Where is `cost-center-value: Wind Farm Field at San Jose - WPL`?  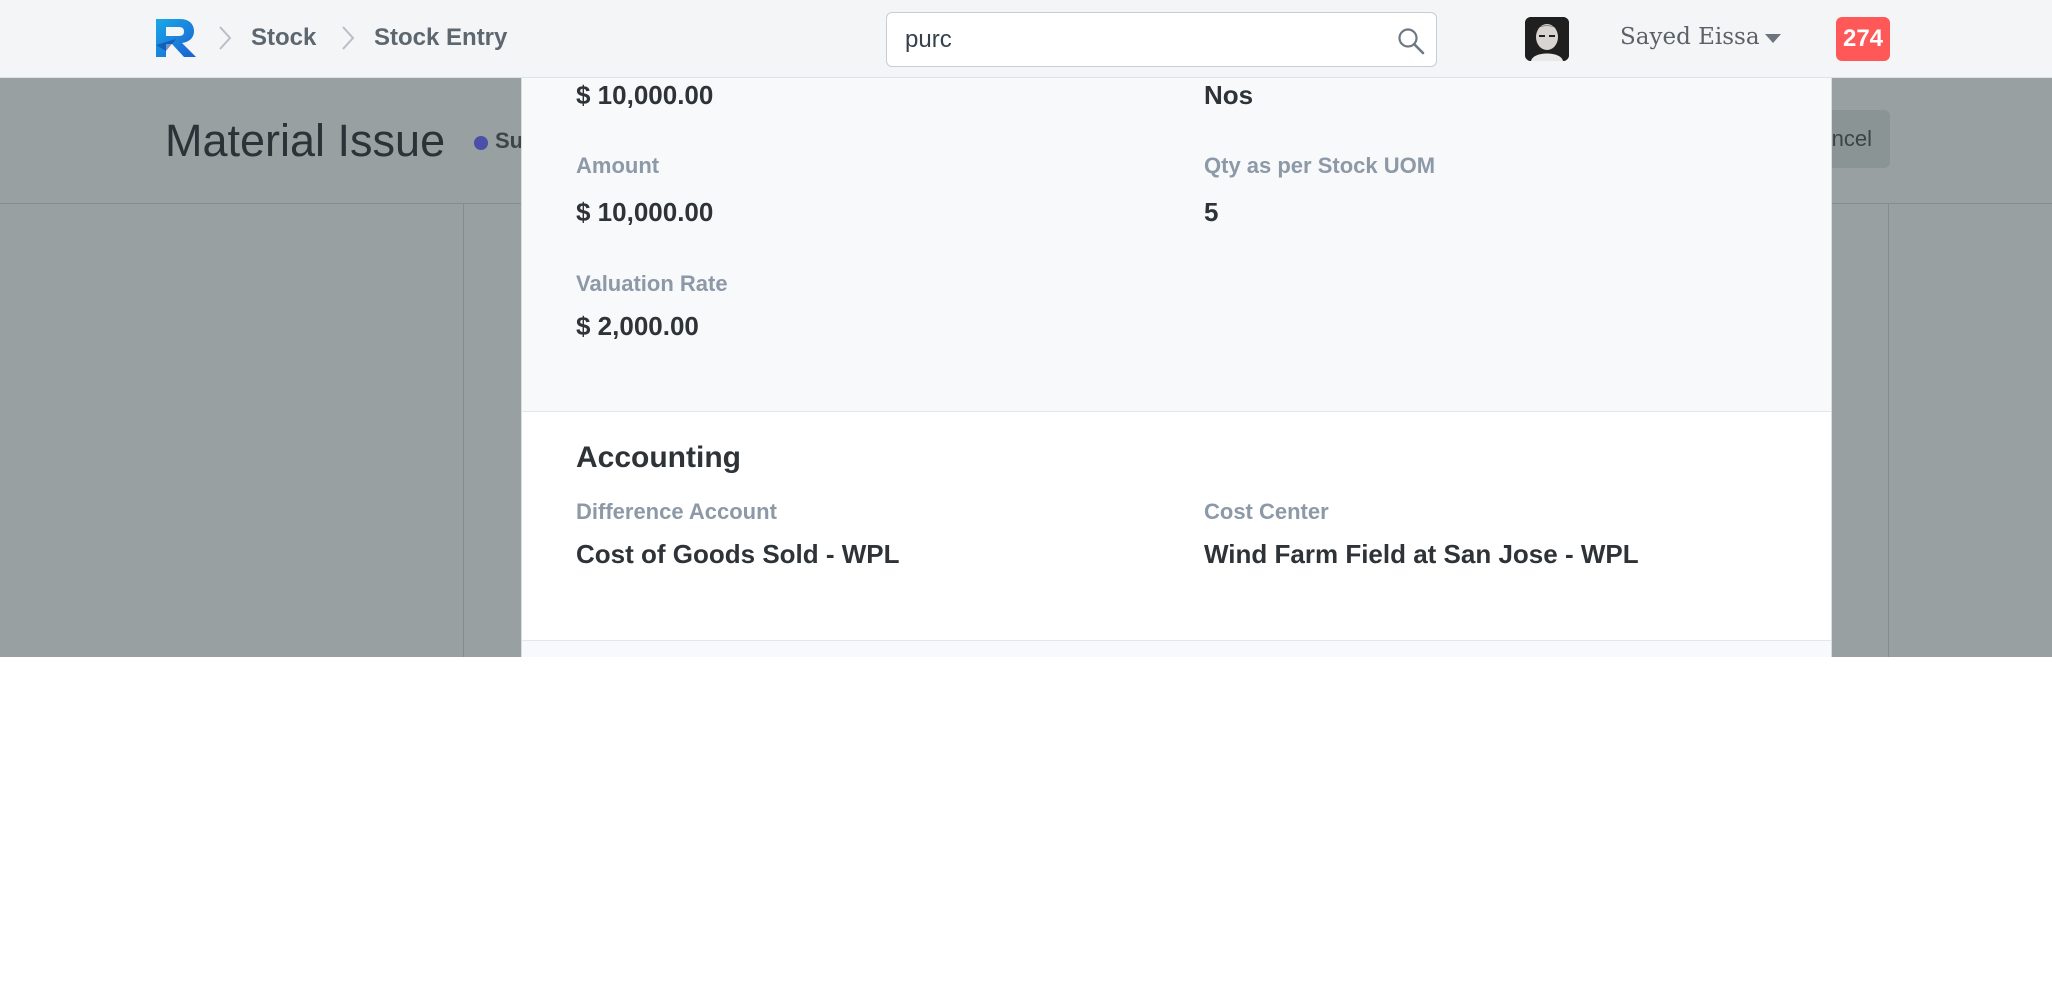 cost-center-value: Wind Farm Field at San Jose - WPL is located at coordinates (1421, 554).